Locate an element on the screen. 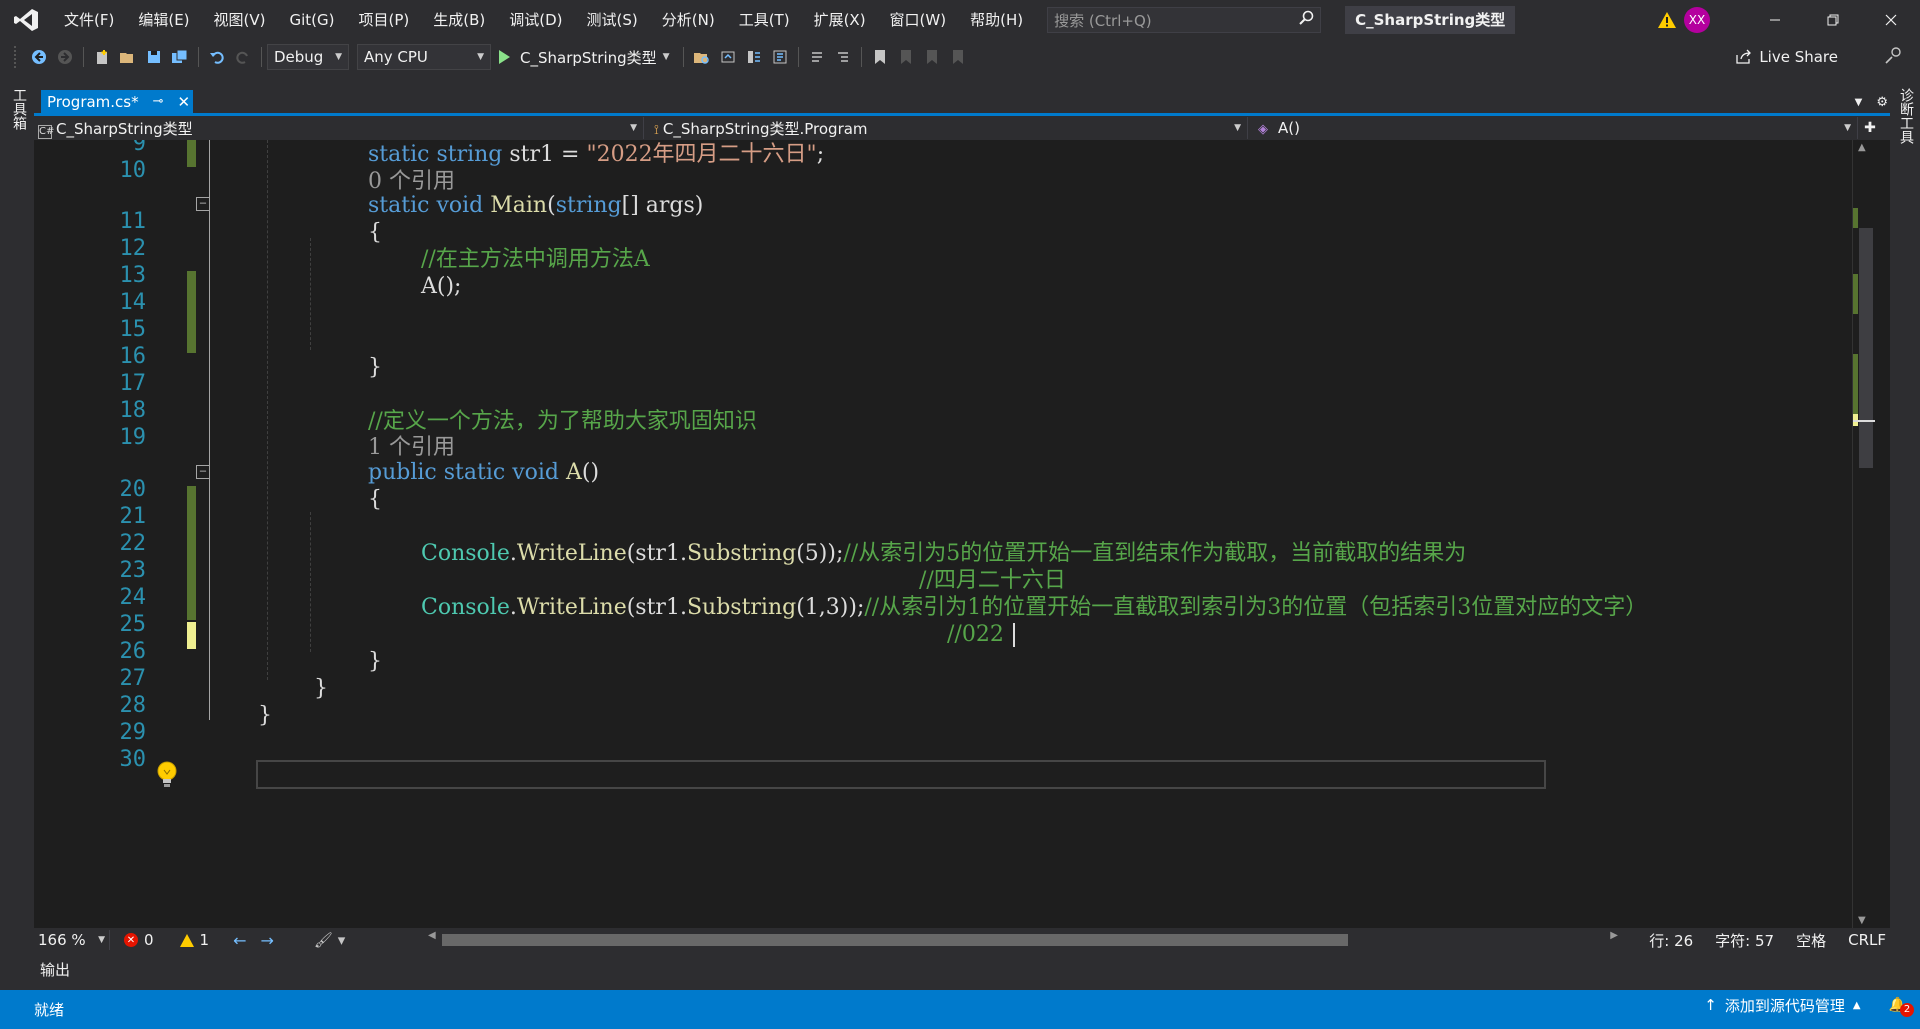 Image resolution: width=1920 pixels, height=1029 pixels. vertical-scrollbar-thumb is located at coordinates (1866, 348).